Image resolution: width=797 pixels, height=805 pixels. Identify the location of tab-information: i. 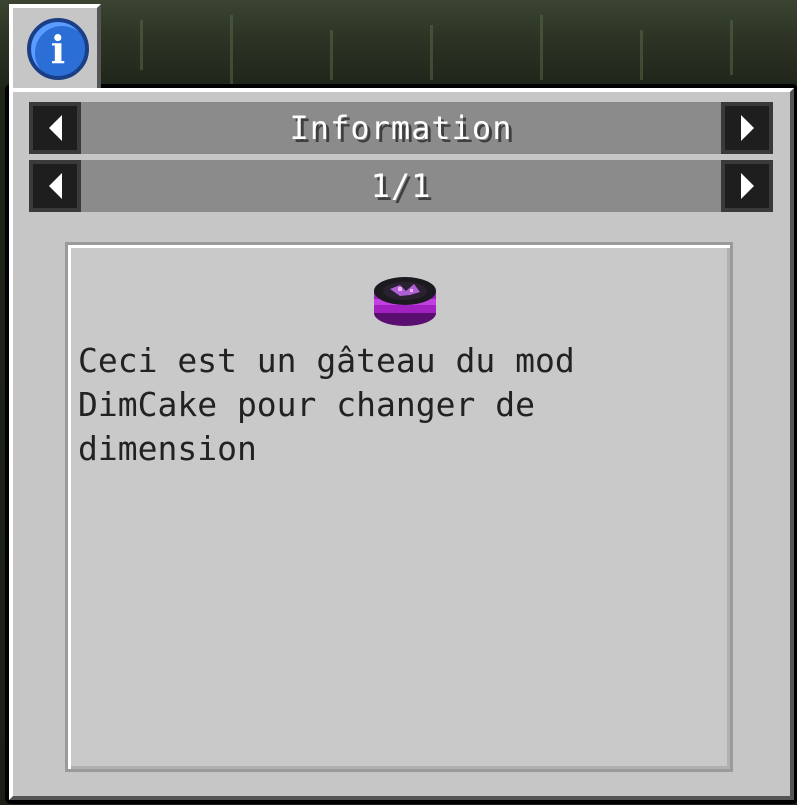
(55, 52).